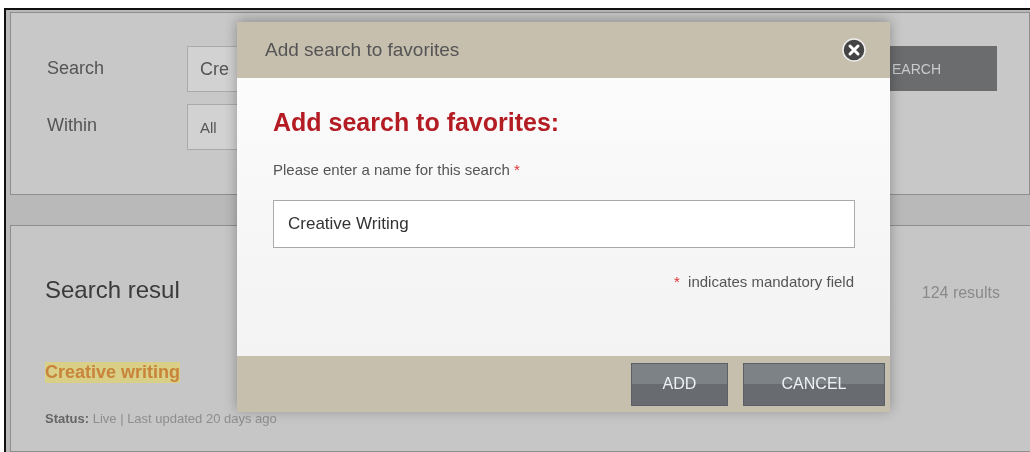 The image size is (1030, 452). What do you see at coordinates (213, 127) in the screenshot?
I see `select-field: All` at bounding box center [213, 127].